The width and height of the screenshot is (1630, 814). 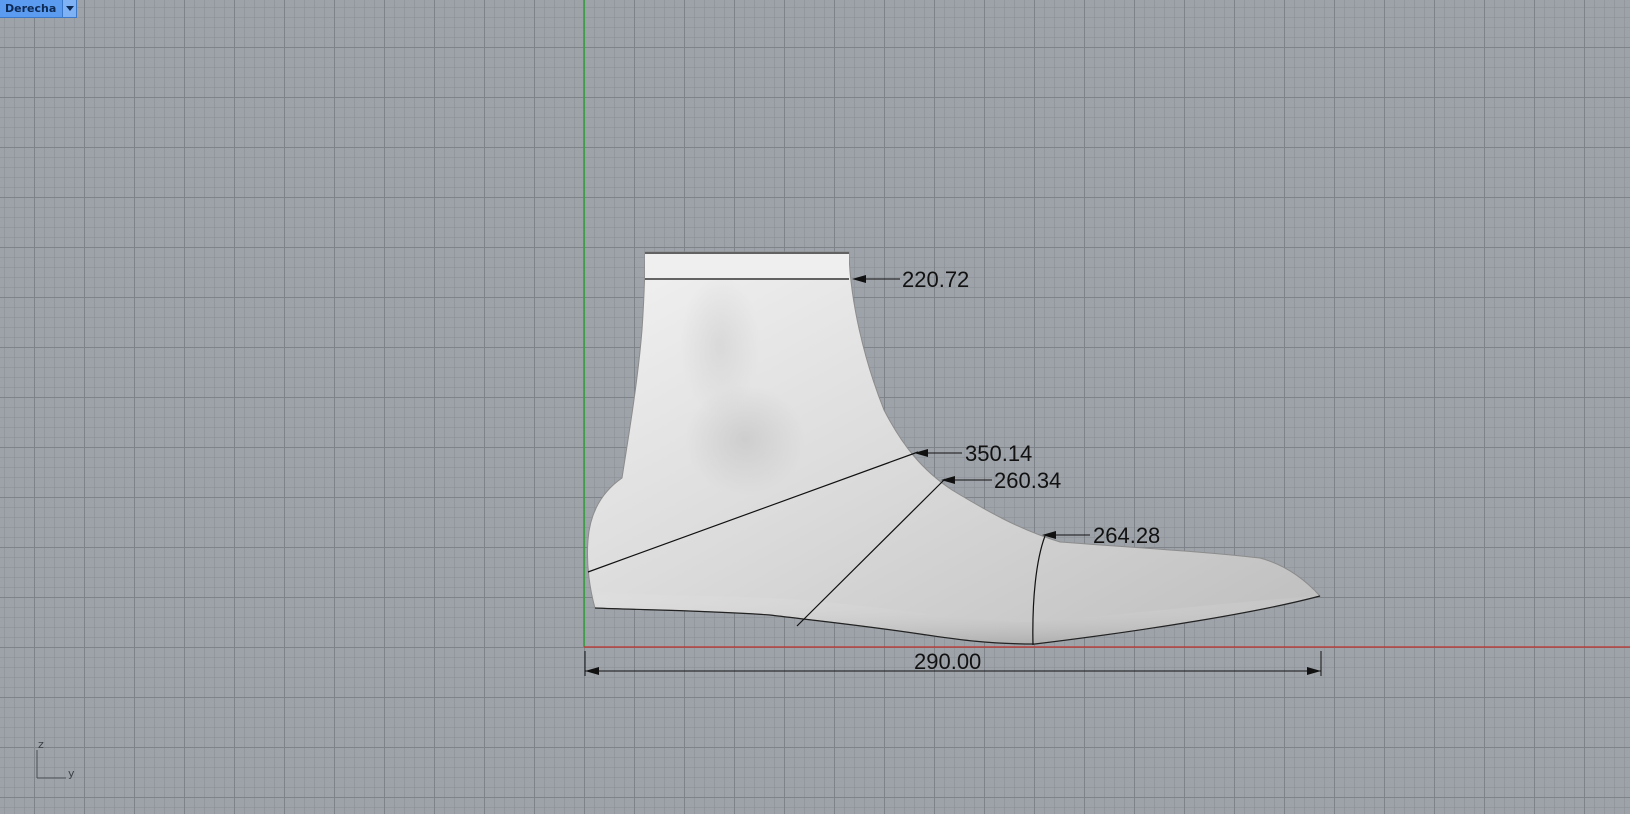 I want to click on dimension-label-overall-length: 290.00, so click(x=947, y=661).